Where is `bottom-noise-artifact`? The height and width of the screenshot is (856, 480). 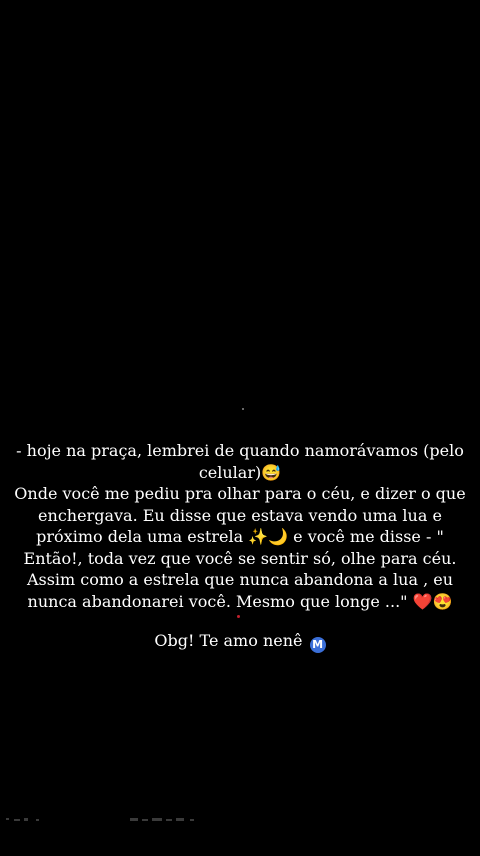
bottom-noise-artifact is located at coordinates (100, 819).